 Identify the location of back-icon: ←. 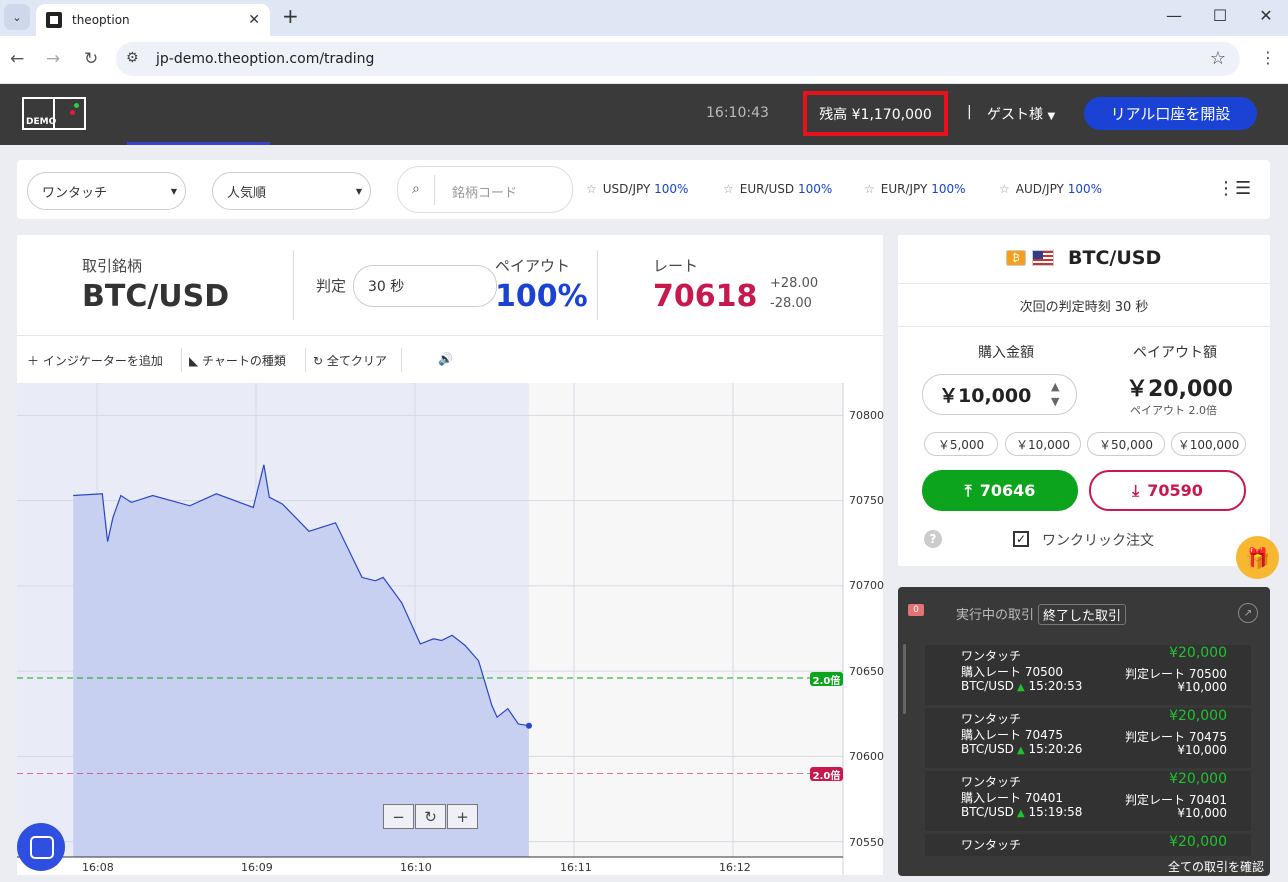
(17, 59).